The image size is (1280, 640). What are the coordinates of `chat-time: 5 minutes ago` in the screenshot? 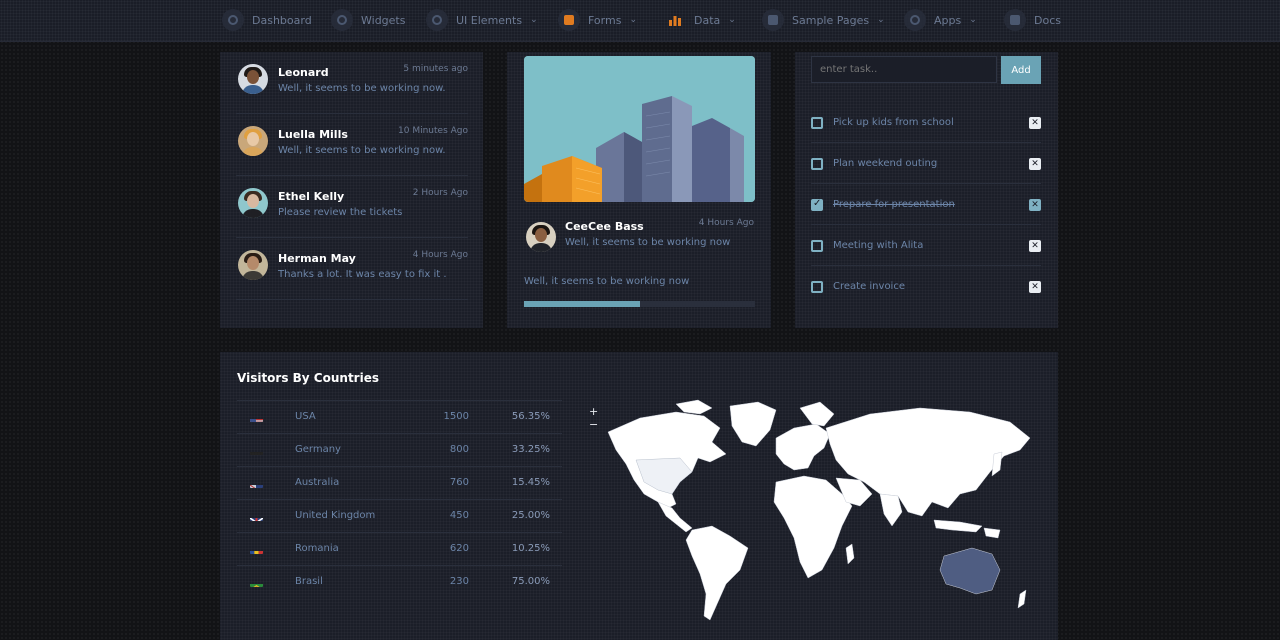 It's located at (435, 69).